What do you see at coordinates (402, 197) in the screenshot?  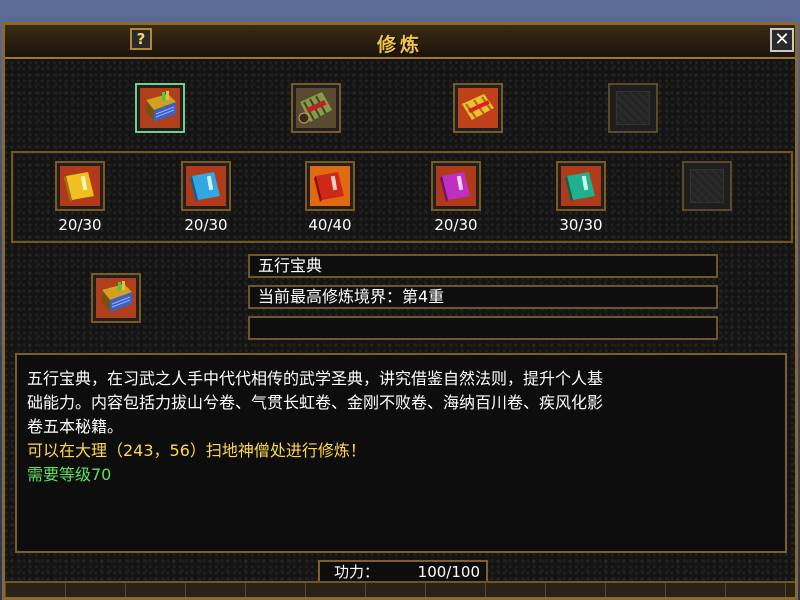 I see `book-row-panel` at bounding box center [402, 197].